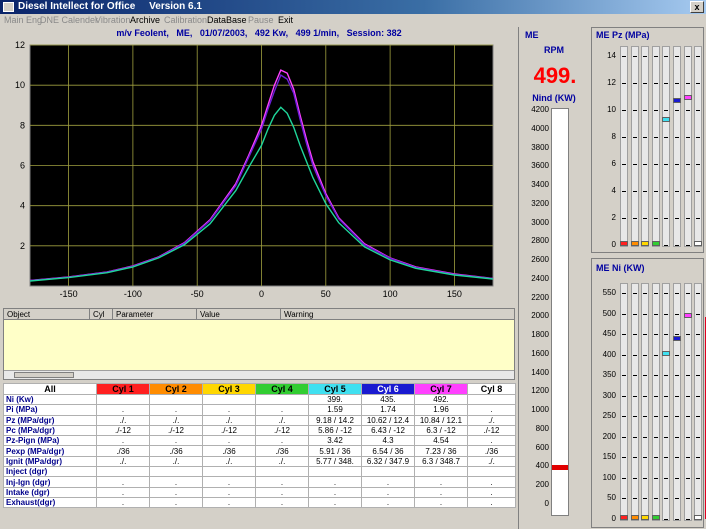 The image size is (706, 529). What do you see at coordinates (112, 20) in the screenshot?
I see `menu-vibration: Vibration` at bounding box center [112, 20].